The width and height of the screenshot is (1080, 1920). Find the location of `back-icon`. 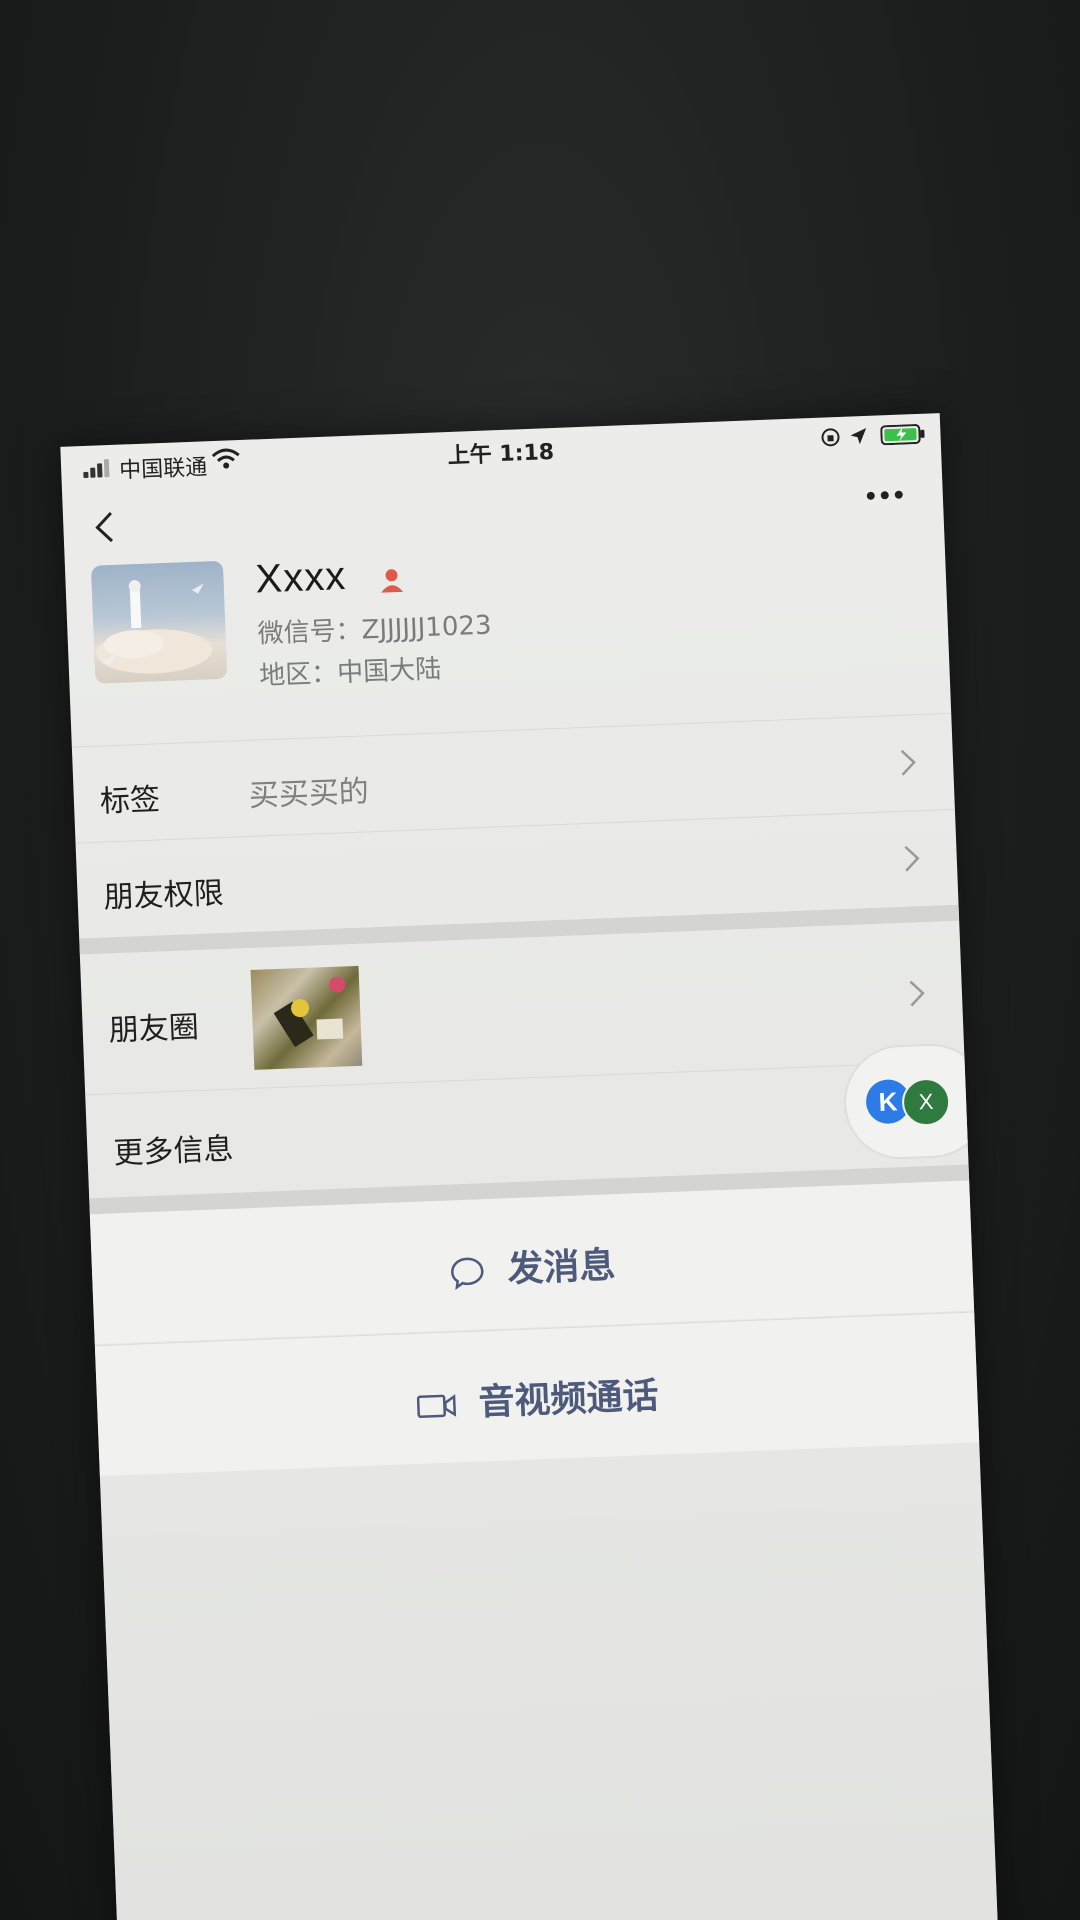

back-icon is located at coordinates (105, 527).